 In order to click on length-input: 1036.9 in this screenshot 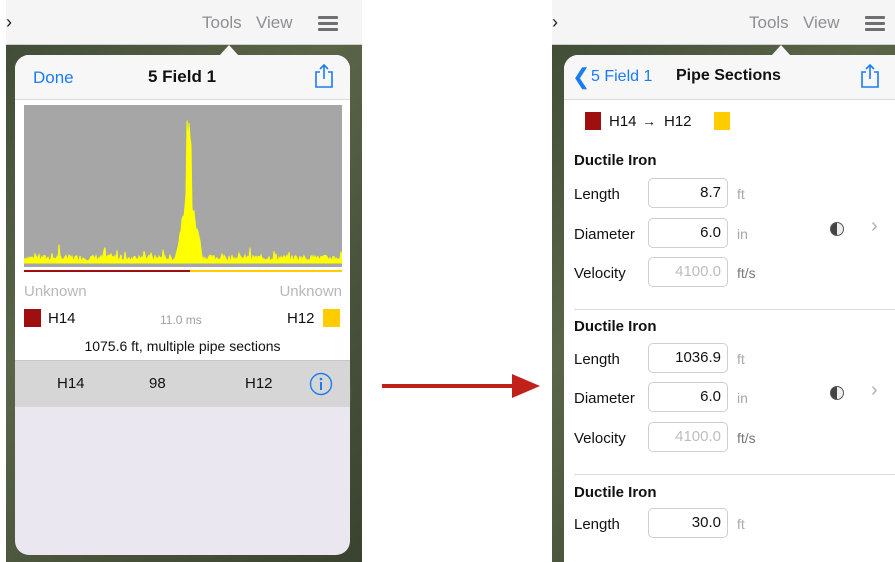, I will do `click(688, 358)`.